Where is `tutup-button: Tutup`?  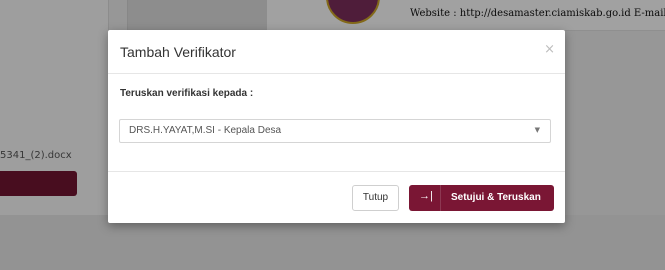 tutup-button: Tutup is located at coordinates (375, 198).